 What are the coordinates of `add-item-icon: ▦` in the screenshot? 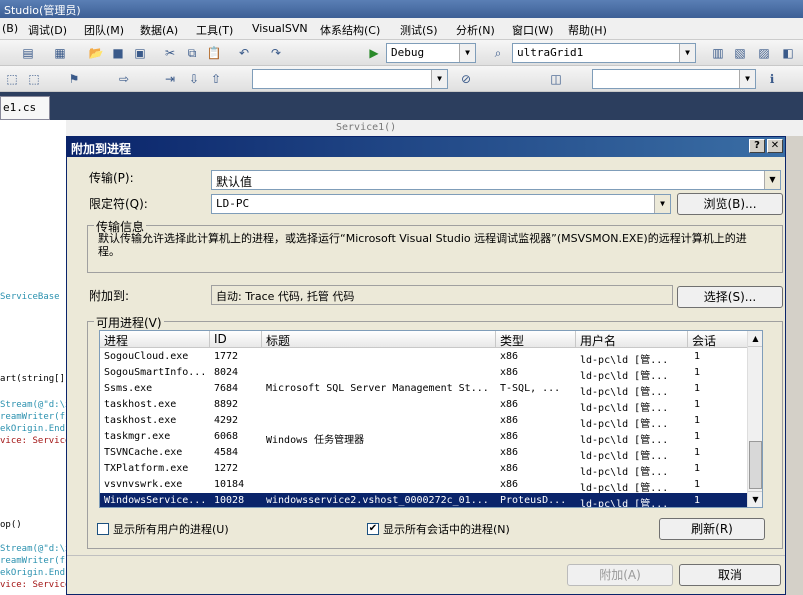 It's located at (60, 53).